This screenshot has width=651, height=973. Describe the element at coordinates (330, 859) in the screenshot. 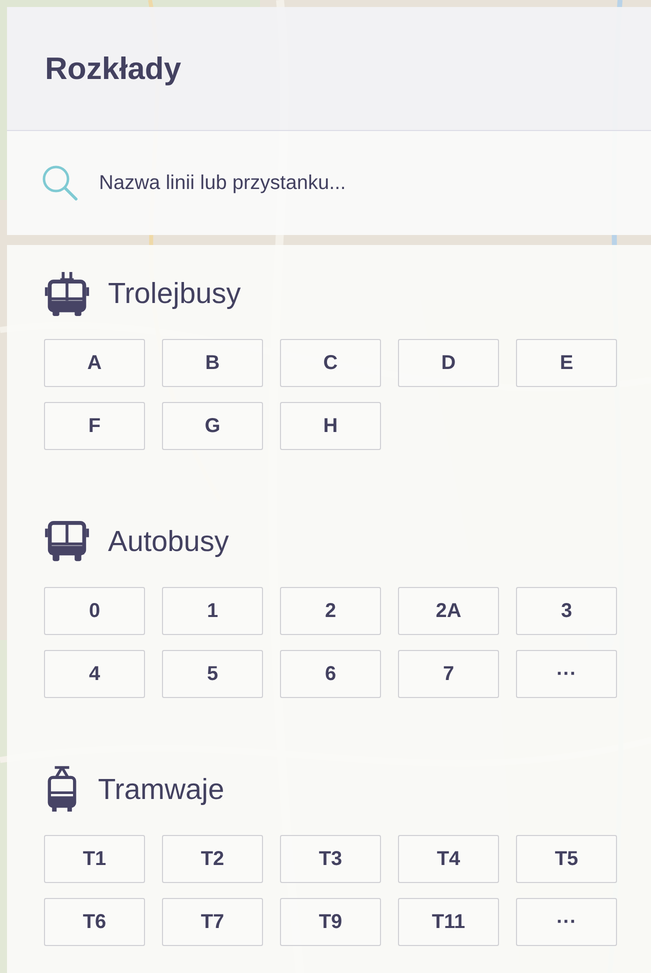

I see `line-button: T3` at that location.